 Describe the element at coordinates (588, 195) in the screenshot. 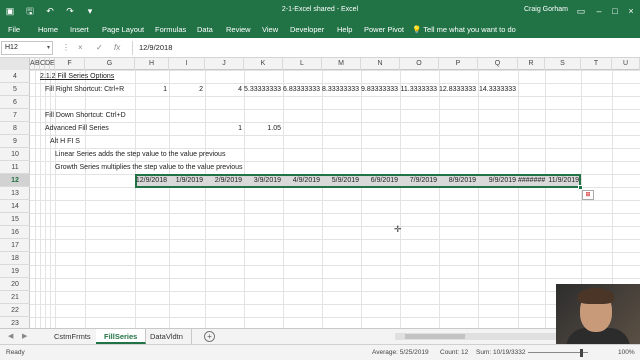

I see `auto-fill-options-icon: ⊞` at that location.